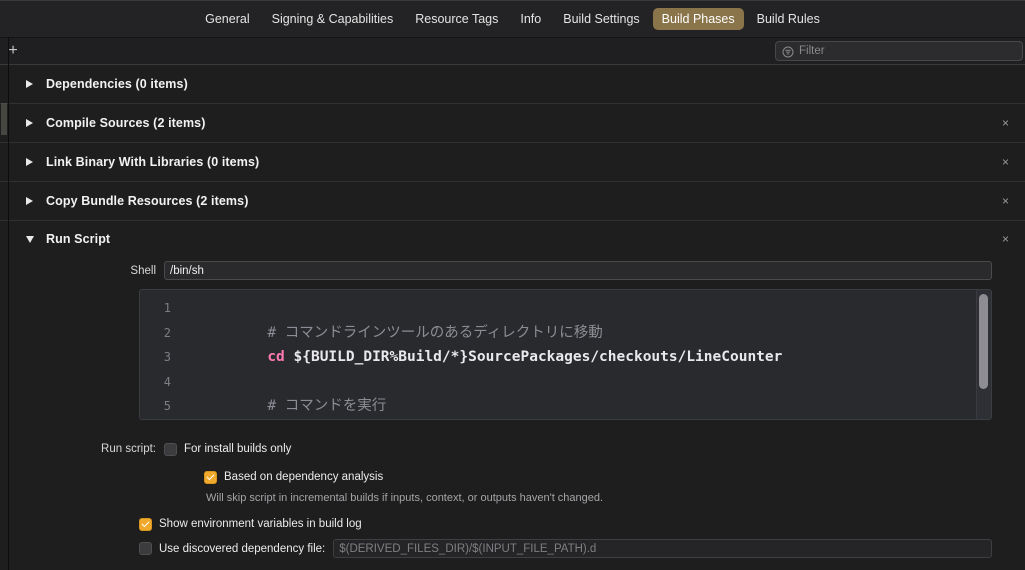 The image size is (1025, 570). I want to click on code-line: # コマンドラインツールのあるディレクトリに移動, so click(585, 318).